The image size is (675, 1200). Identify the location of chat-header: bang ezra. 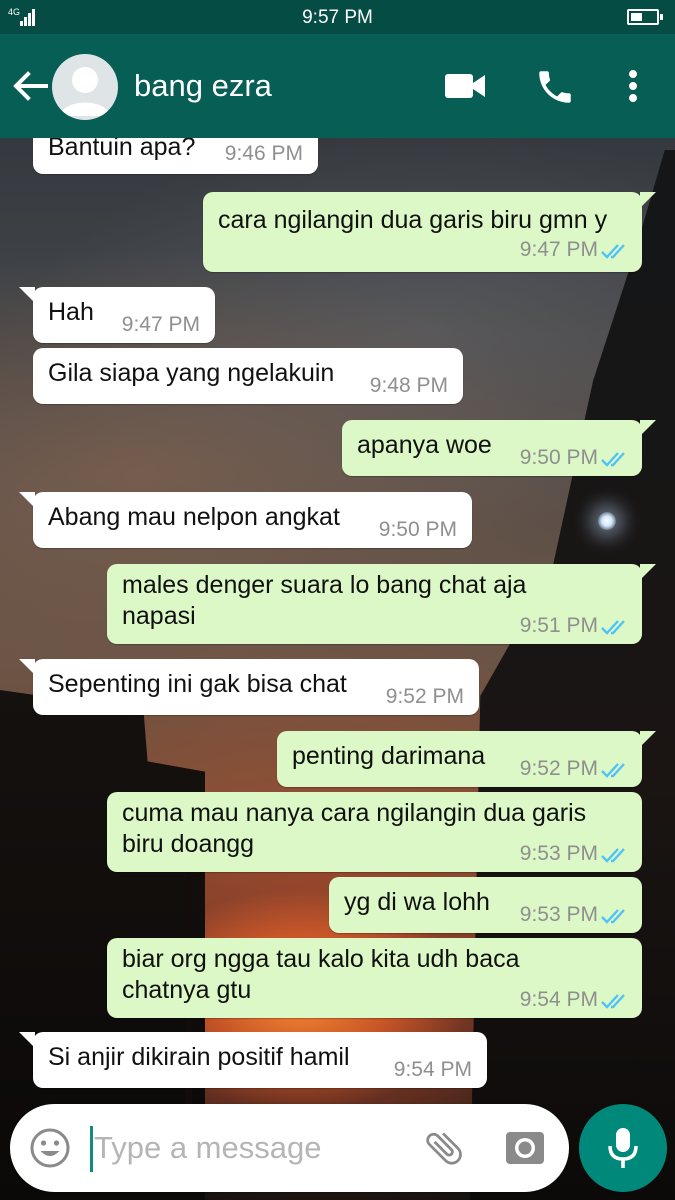
(337, 86).